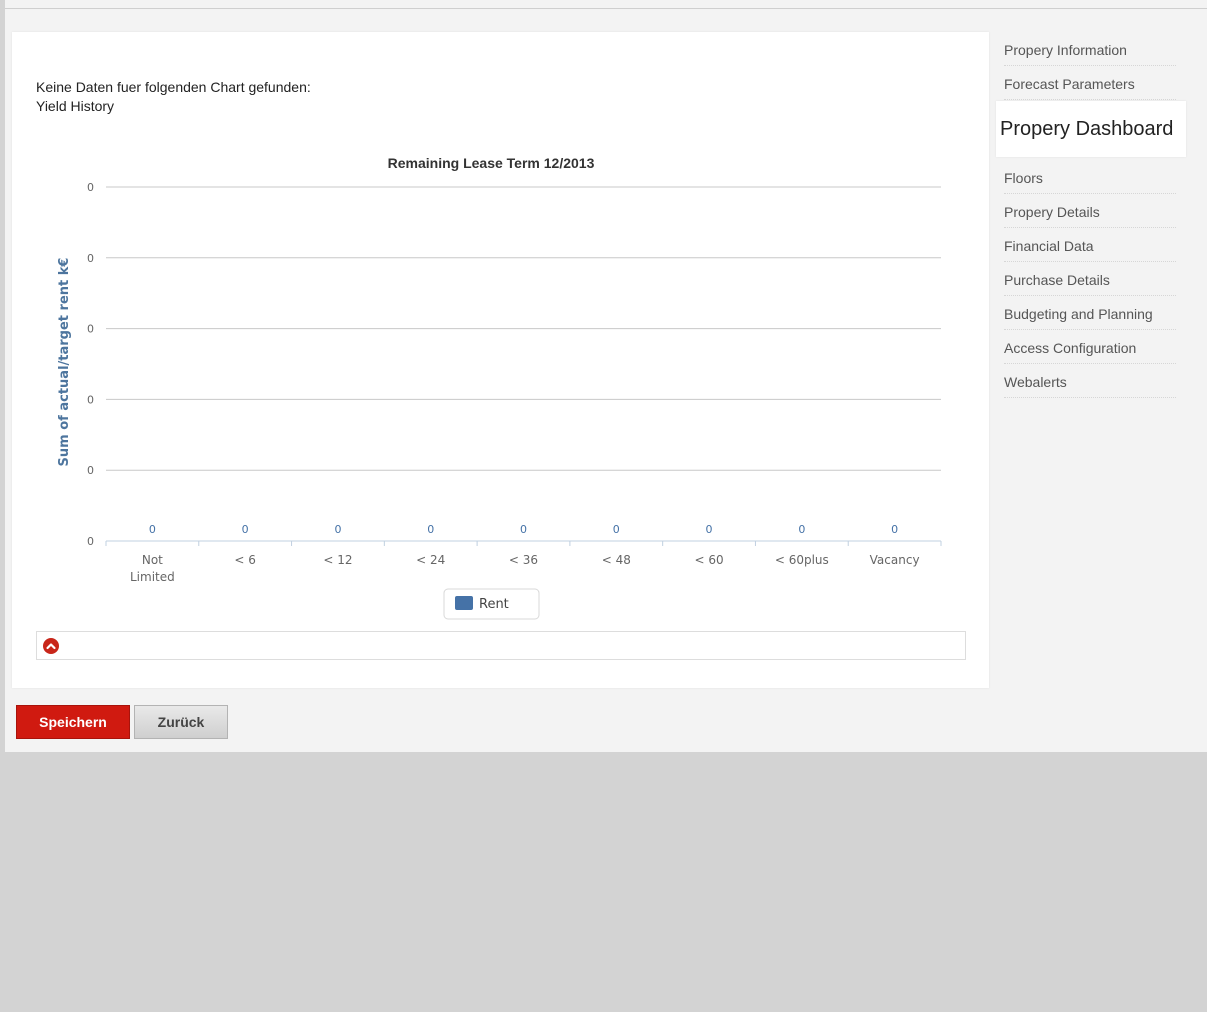  What do you see at coordinates (1090, 177) in the screenshot?
I see `sidebar-item-floors: Floors` at bounding box center [1090, 177].